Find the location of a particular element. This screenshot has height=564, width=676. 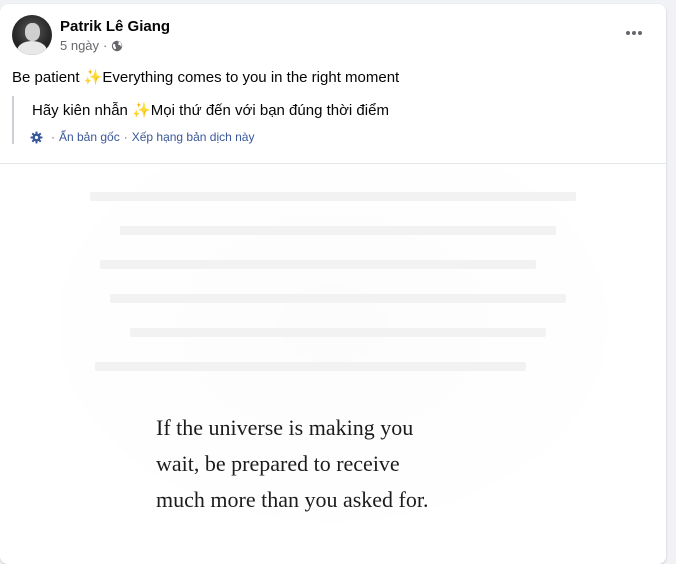

quote-line: wait, be prepared to receive is located at coordinates (278, 463).